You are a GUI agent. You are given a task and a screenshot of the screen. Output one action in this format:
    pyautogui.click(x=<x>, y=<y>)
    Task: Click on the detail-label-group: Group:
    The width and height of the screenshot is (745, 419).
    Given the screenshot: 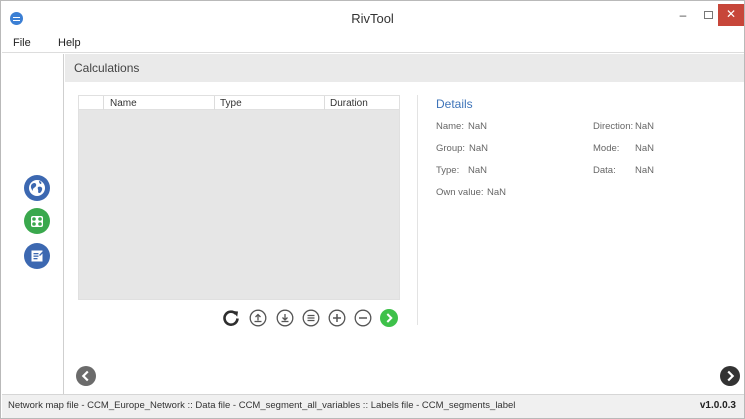 What is the action you would take?
    pyautogui.click(x=451, y=148)
    